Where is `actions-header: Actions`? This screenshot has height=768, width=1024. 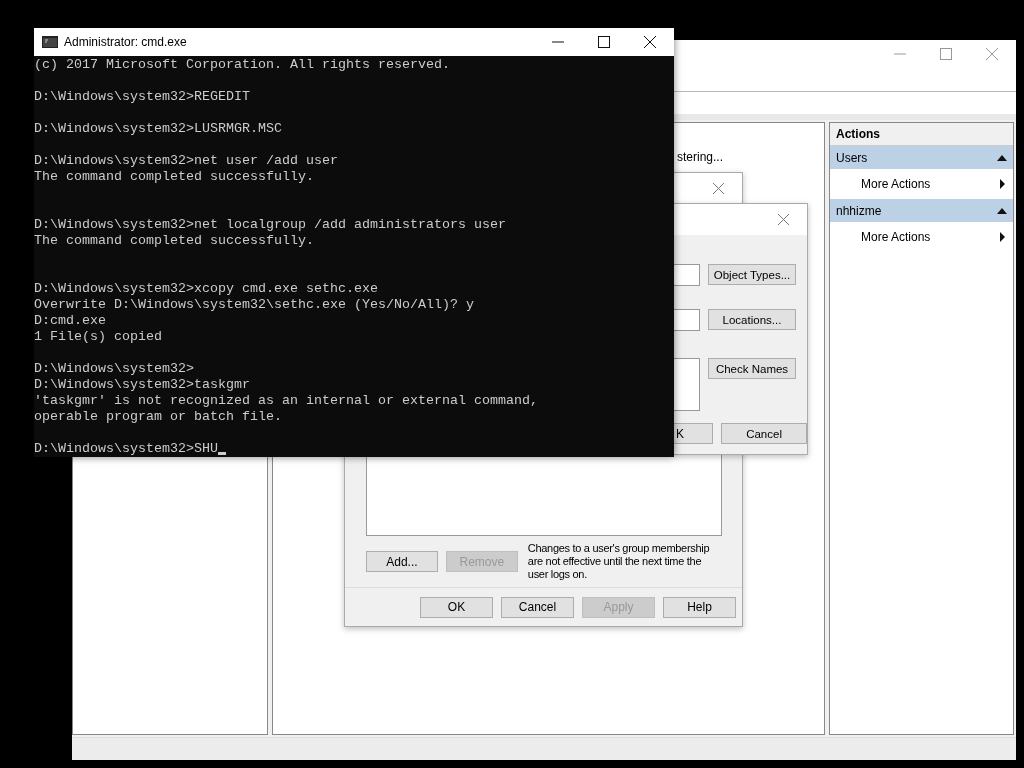 actions-header: Actions is located at coordinates (921, 134).